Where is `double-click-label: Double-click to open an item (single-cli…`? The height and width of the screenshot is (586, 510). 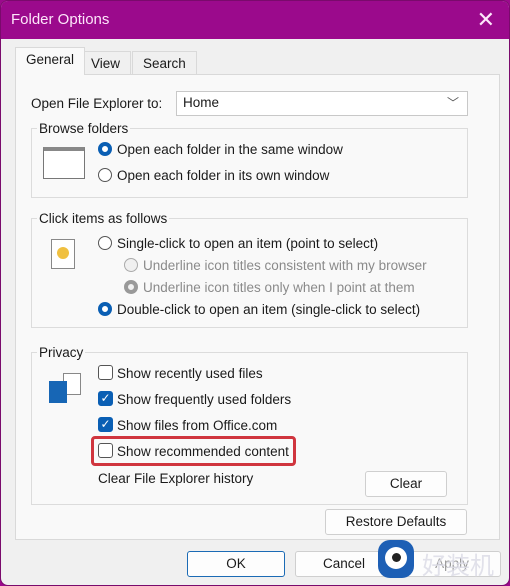
double-click-label: Double-click to open an item (single-cli… is located at coordinates (268, 309).